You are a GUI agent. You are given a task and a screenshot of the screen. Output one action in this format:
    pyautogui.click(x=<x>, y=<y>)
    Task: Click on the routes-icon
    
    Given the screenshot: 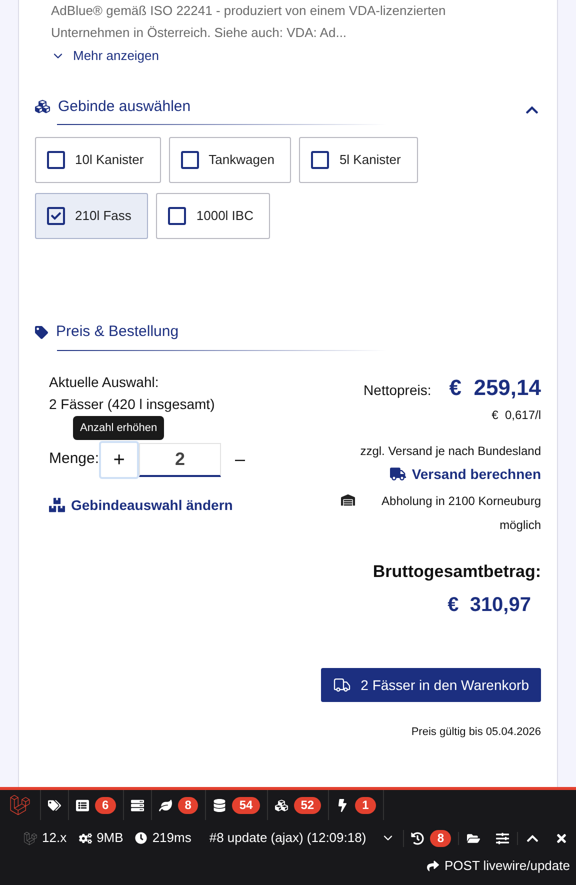 What is the action you would take?
    pyautogui.click(x=137, y=805)
    